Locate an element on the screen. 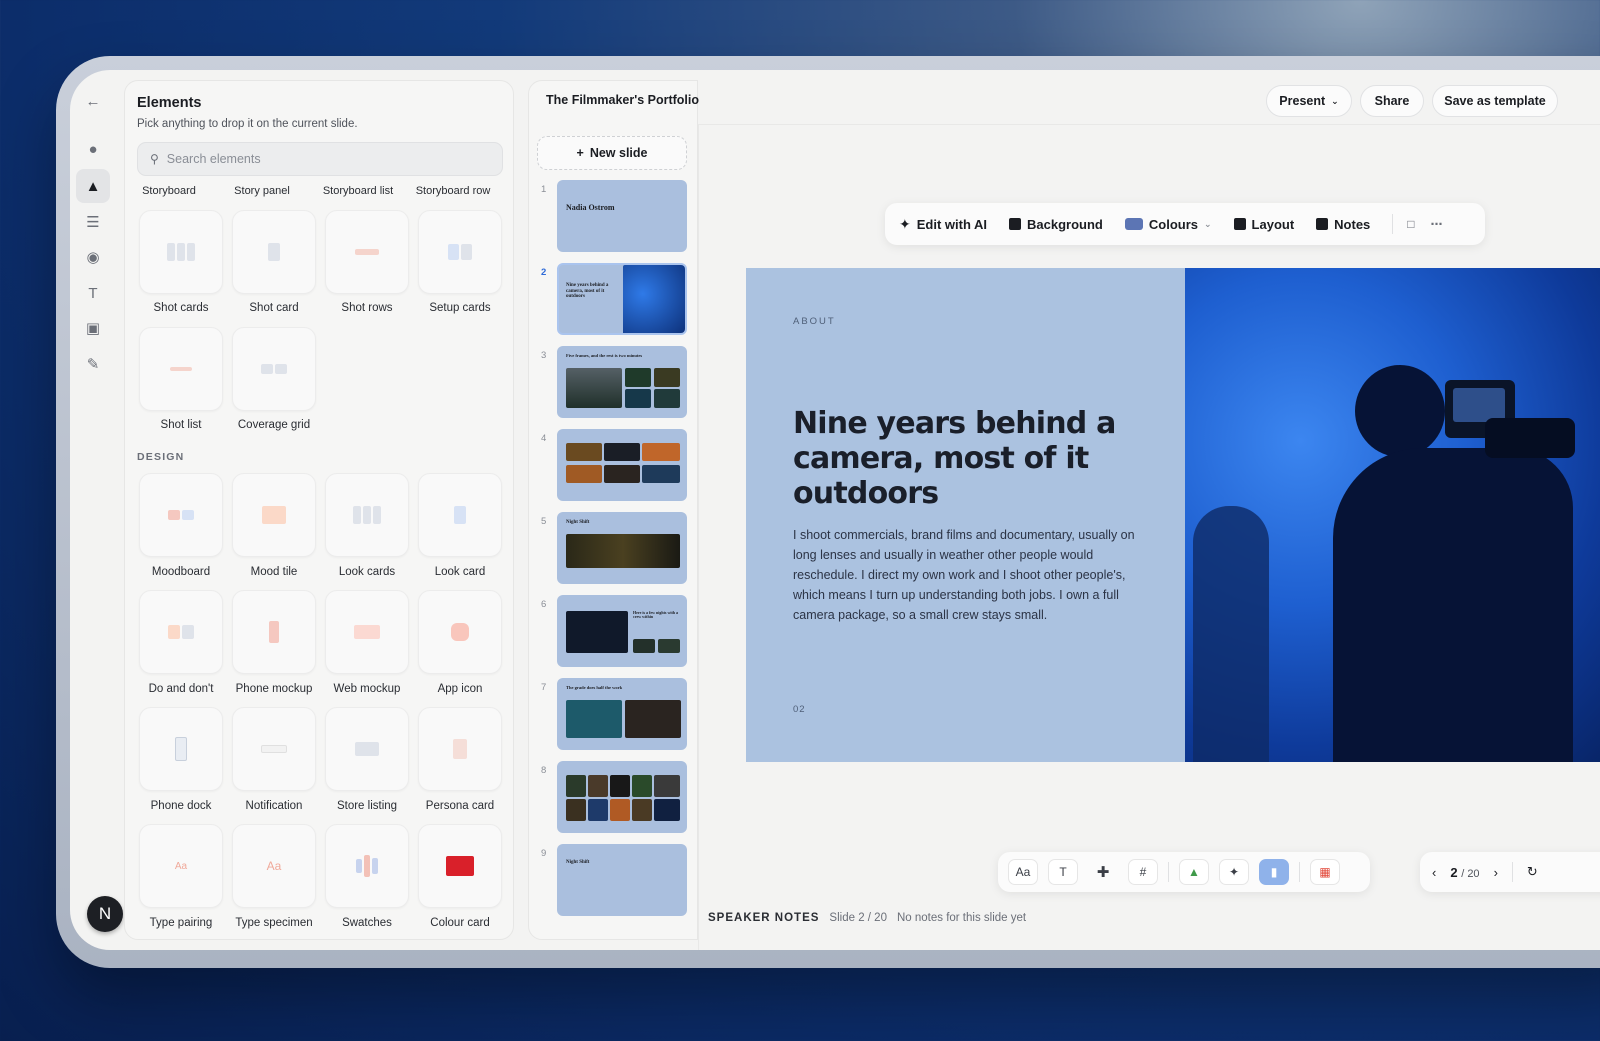  tile-label: Store listing is located at coordinates (367, 806).